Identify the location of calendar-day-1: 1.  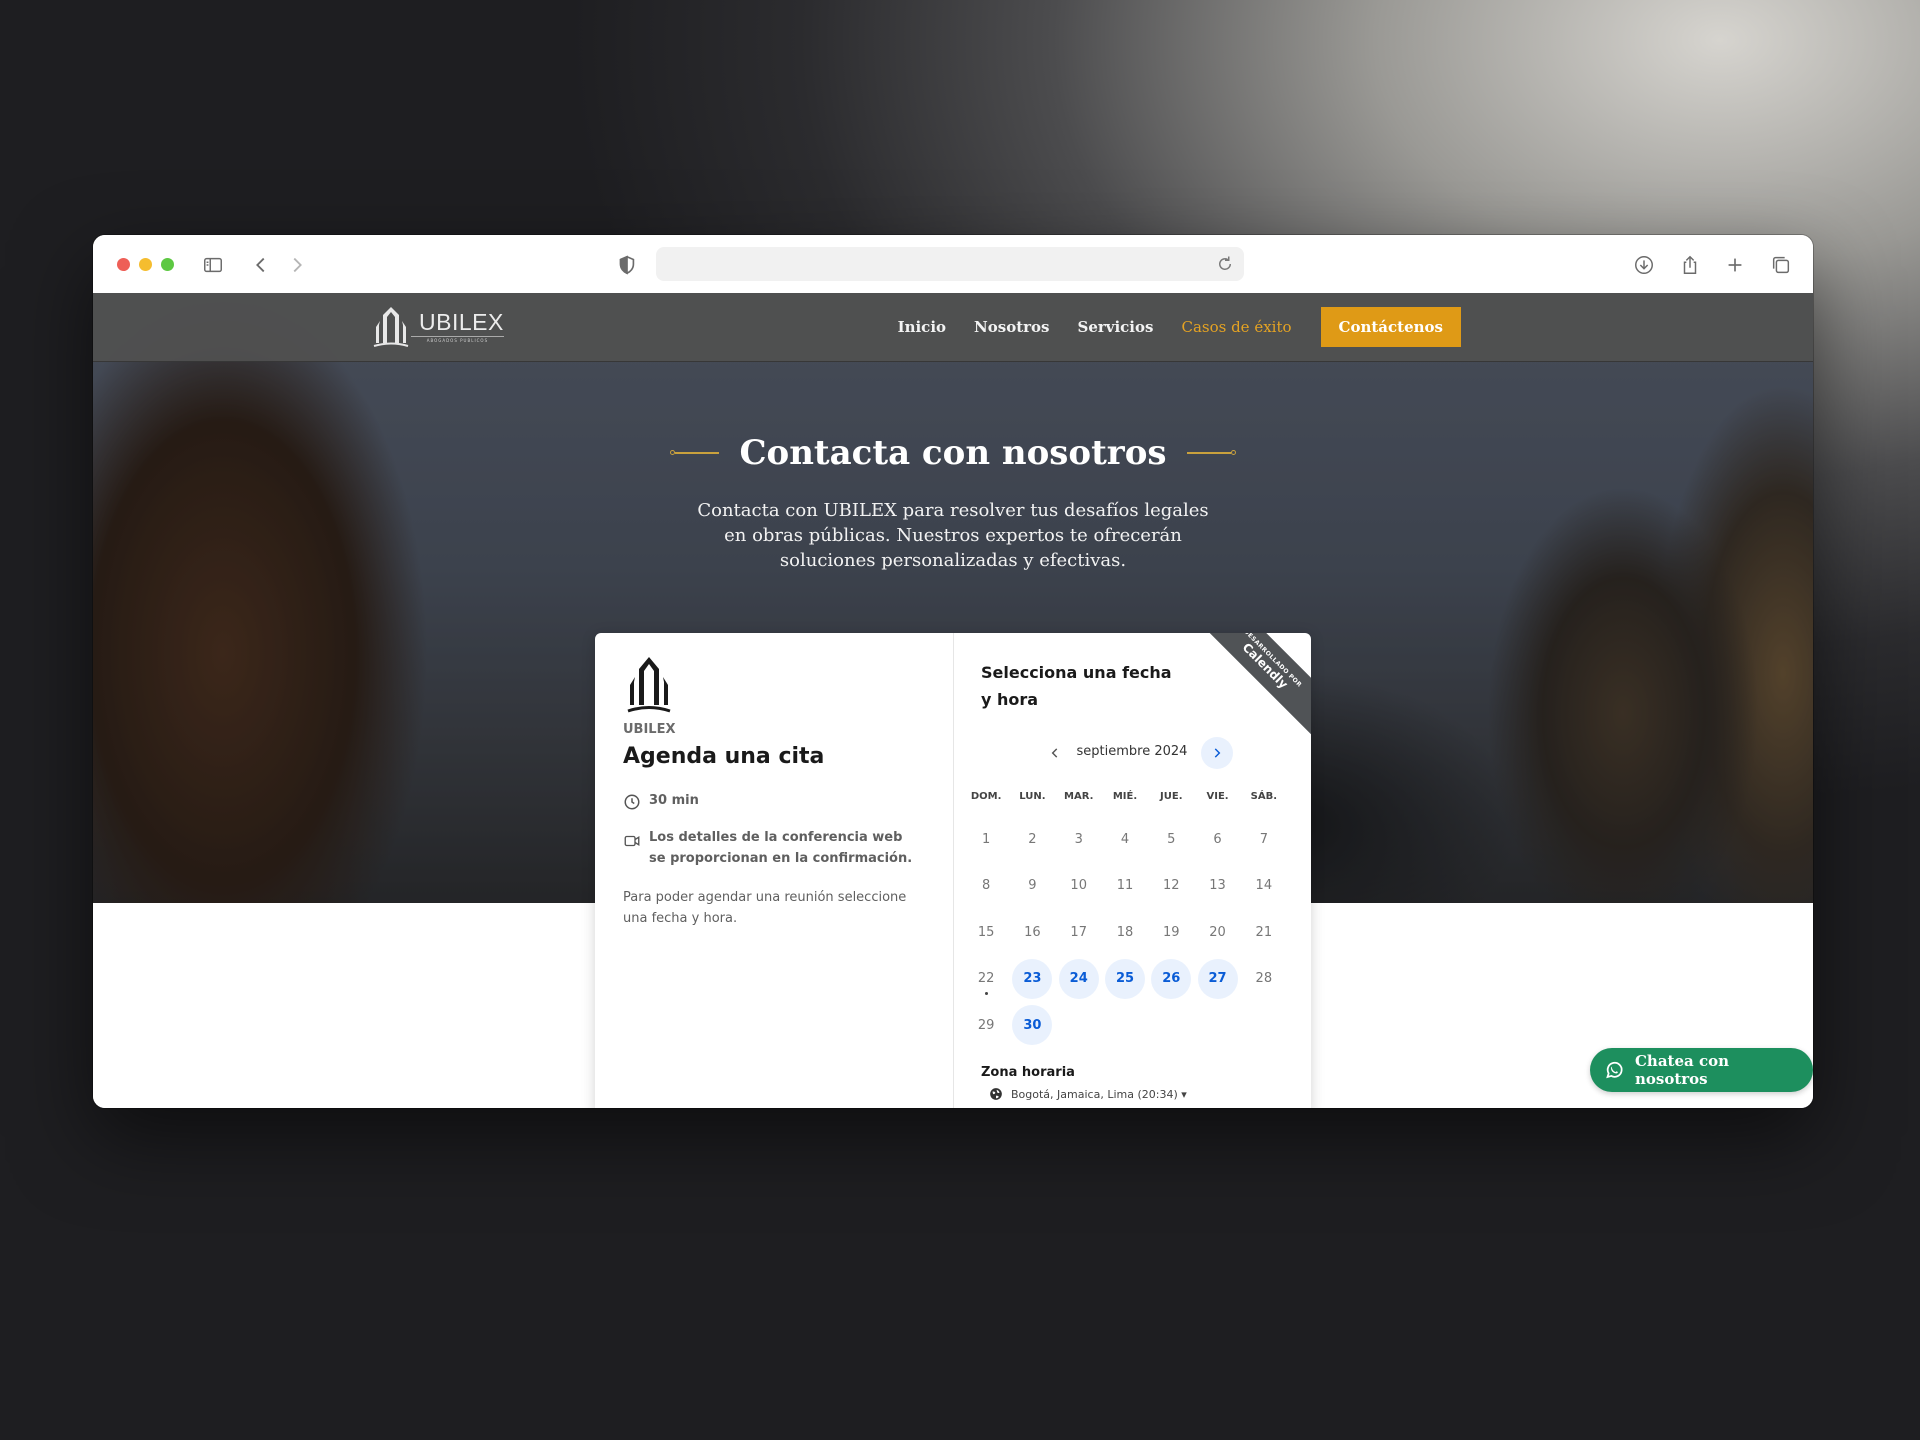
(986, 839).